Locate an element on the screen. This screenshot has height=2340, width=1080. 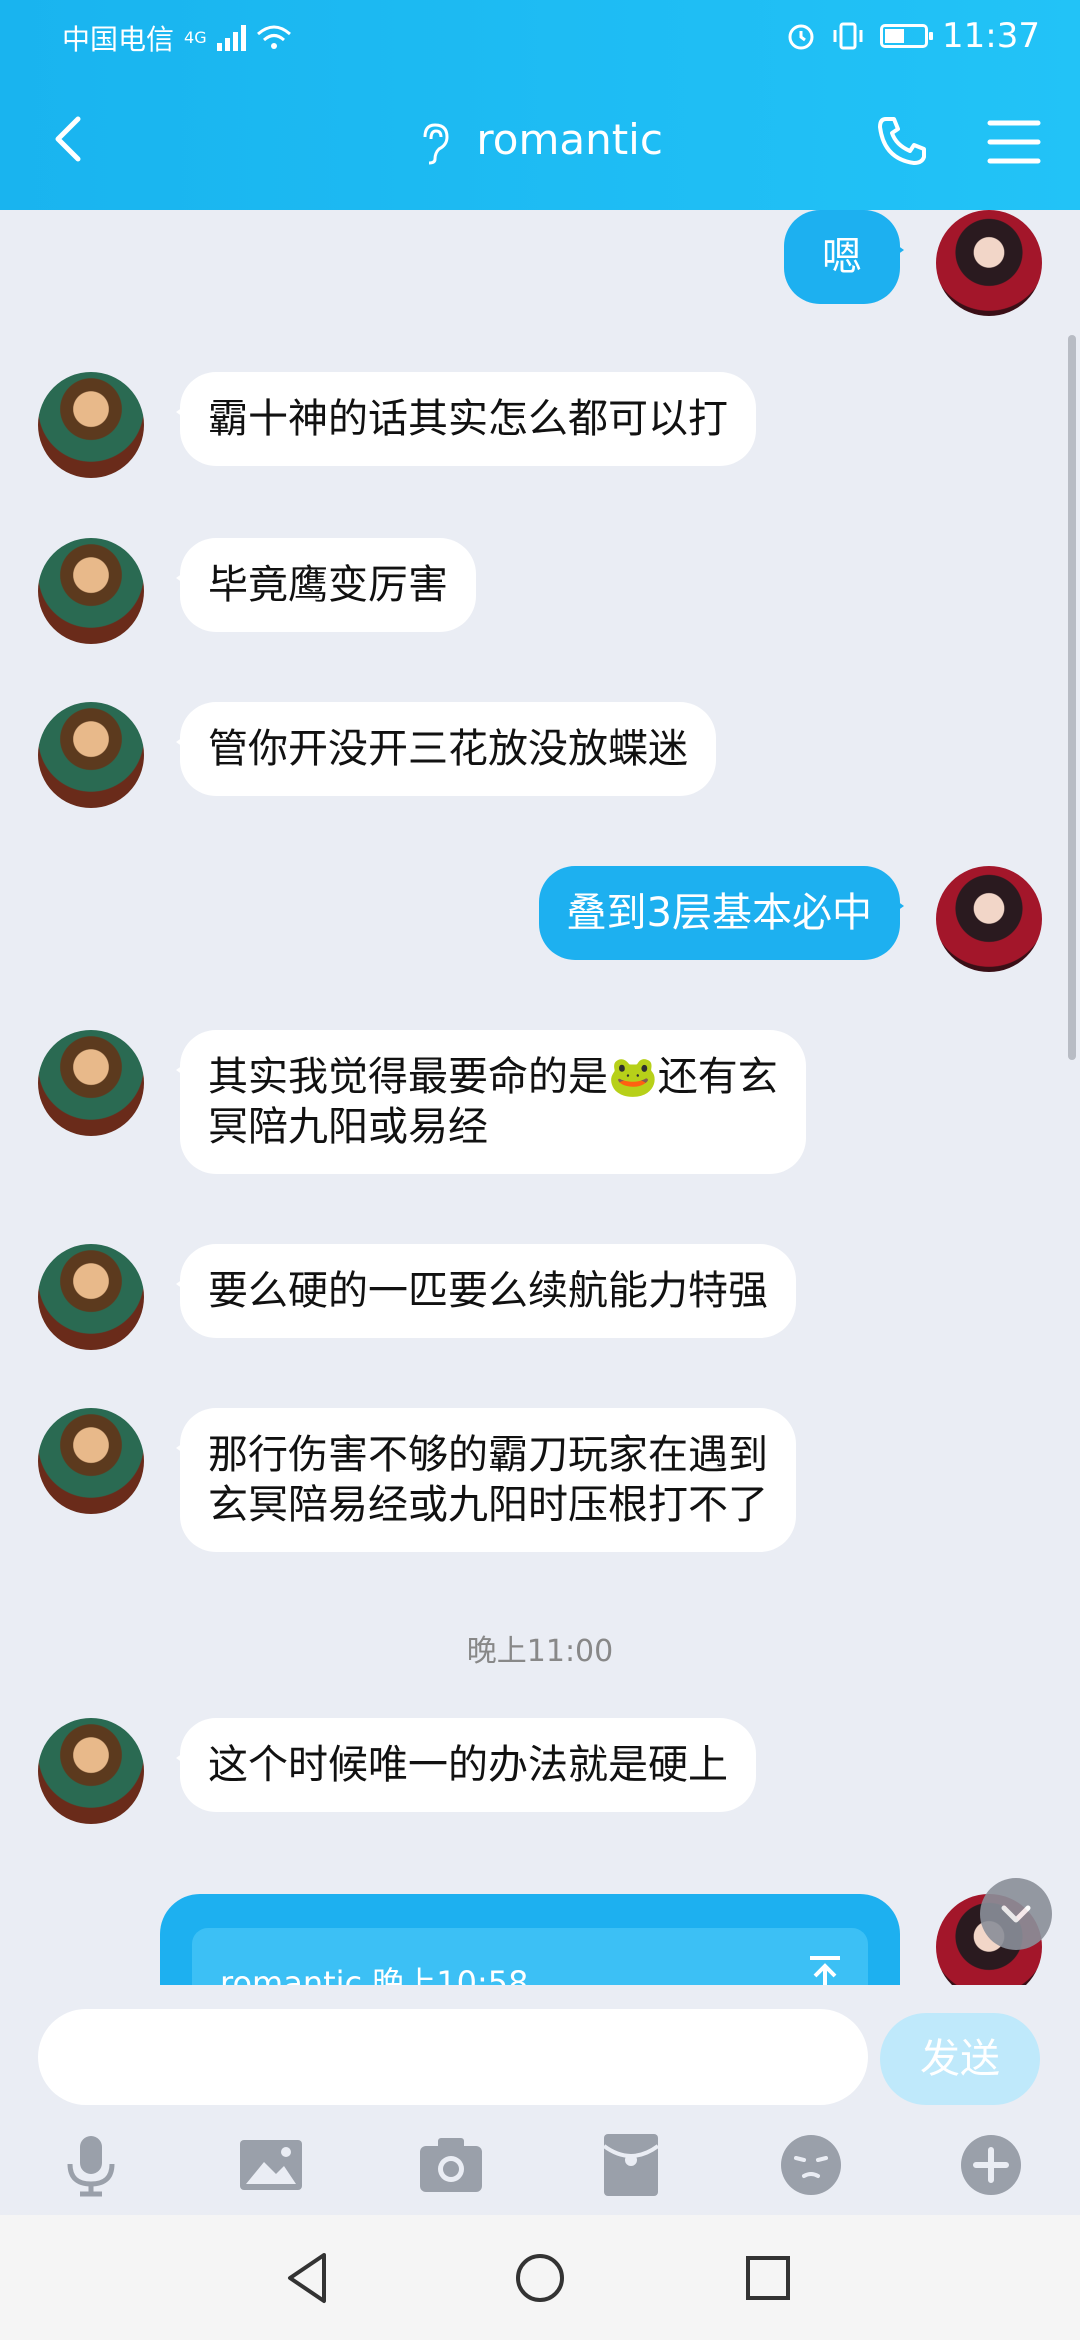
time-divider: 晚上11:00 is located at coordinates (540, 1651).